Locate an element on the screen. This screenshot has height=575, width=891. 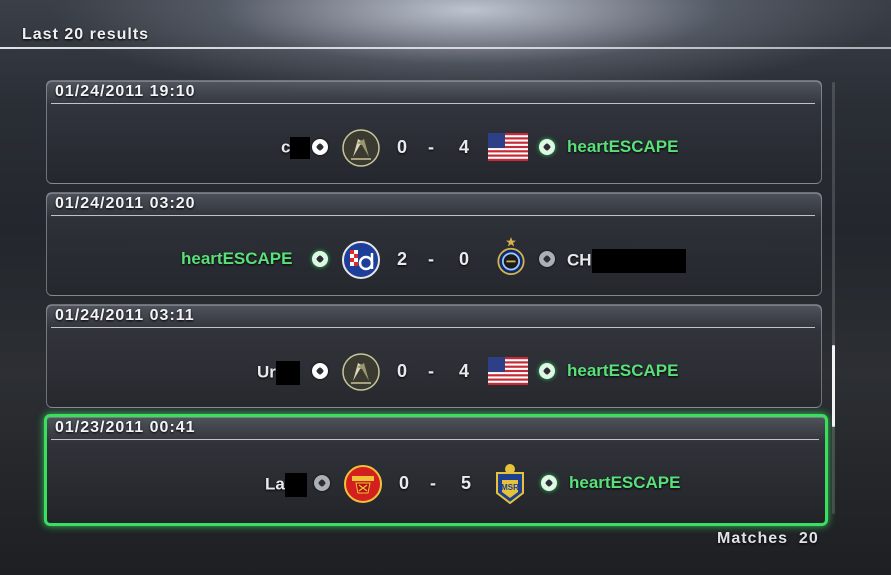
screen-title: Last 20 results is located at coordinates (86, 34).